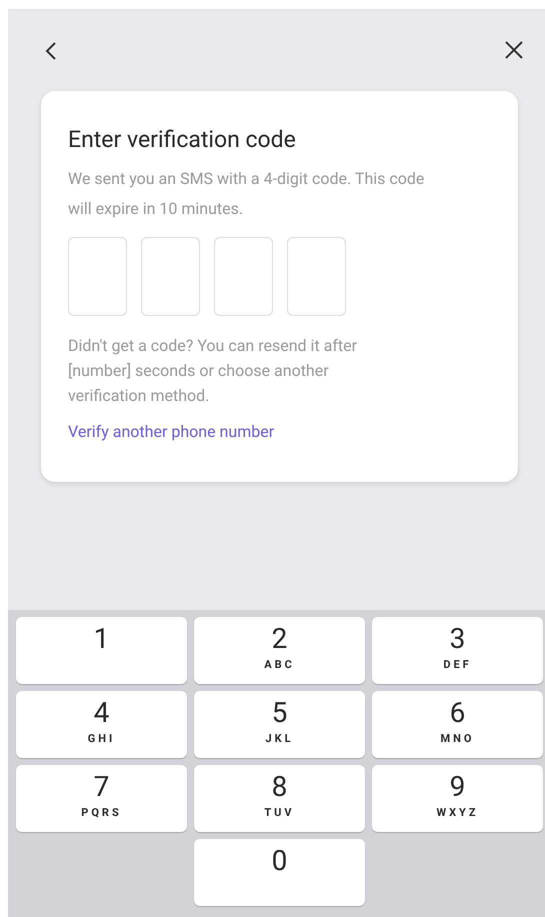  What do you see at coordinates (101, 798) in the screenshot?
I see `keypad-key: 7 PQRS` at bounding box center [101, 798].